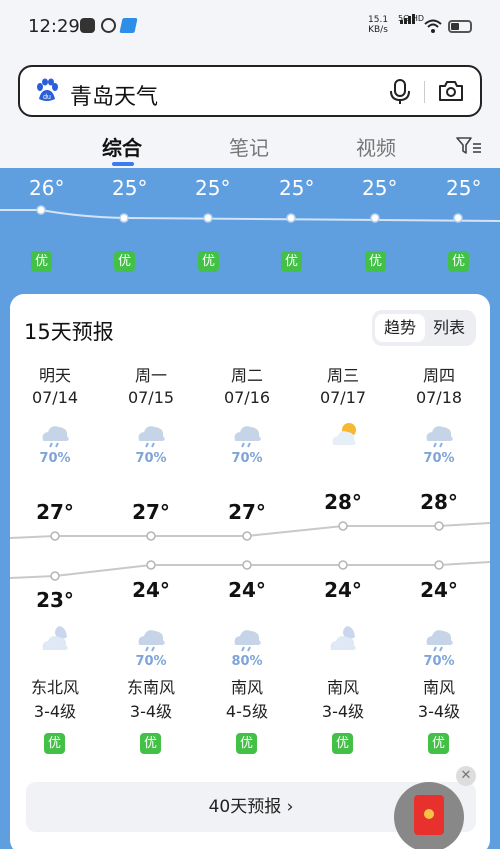  Describe the element at coordinates (451, 91) in the screenshot. I see `camera-icon` at that location.